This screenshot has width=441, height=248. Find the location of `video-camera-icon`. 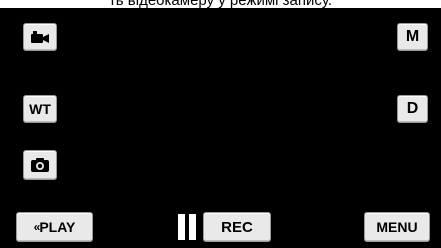

video-camera-icon is located at coordinates (40, 37).